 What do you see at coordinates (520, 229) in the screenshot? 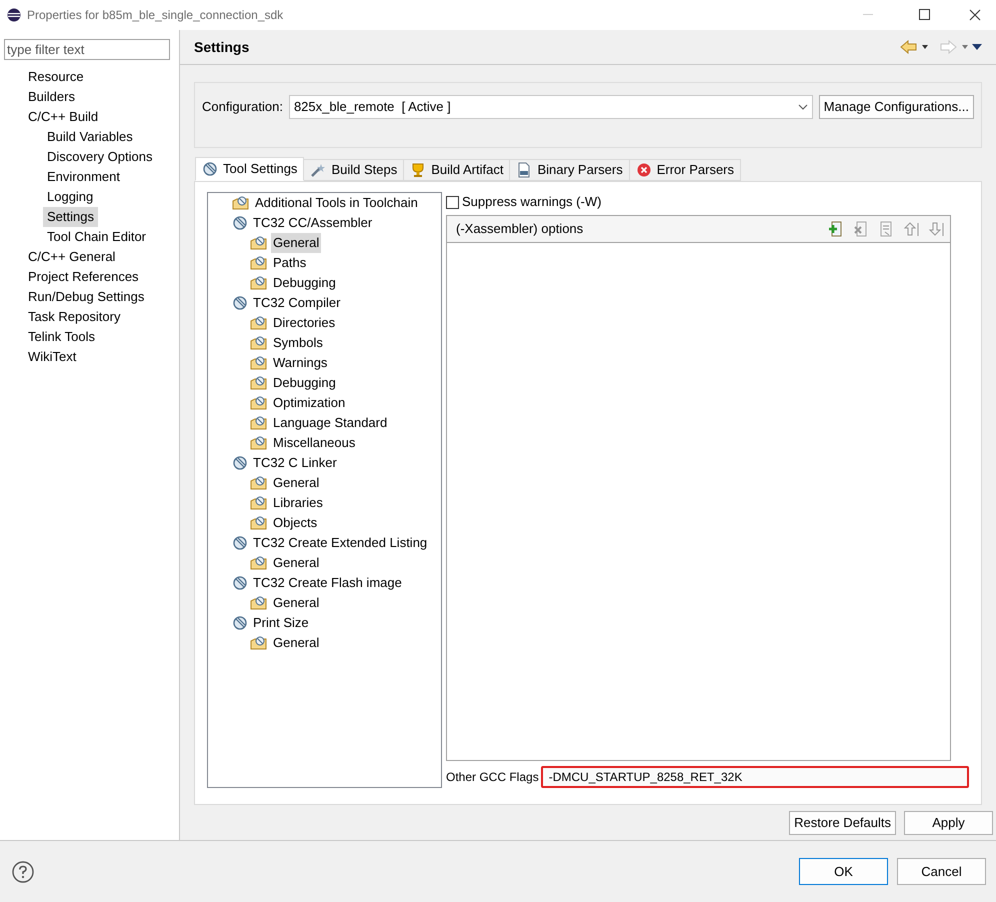
I see `options-title: (-Xassembler) options` at bounding box center [520, 229].